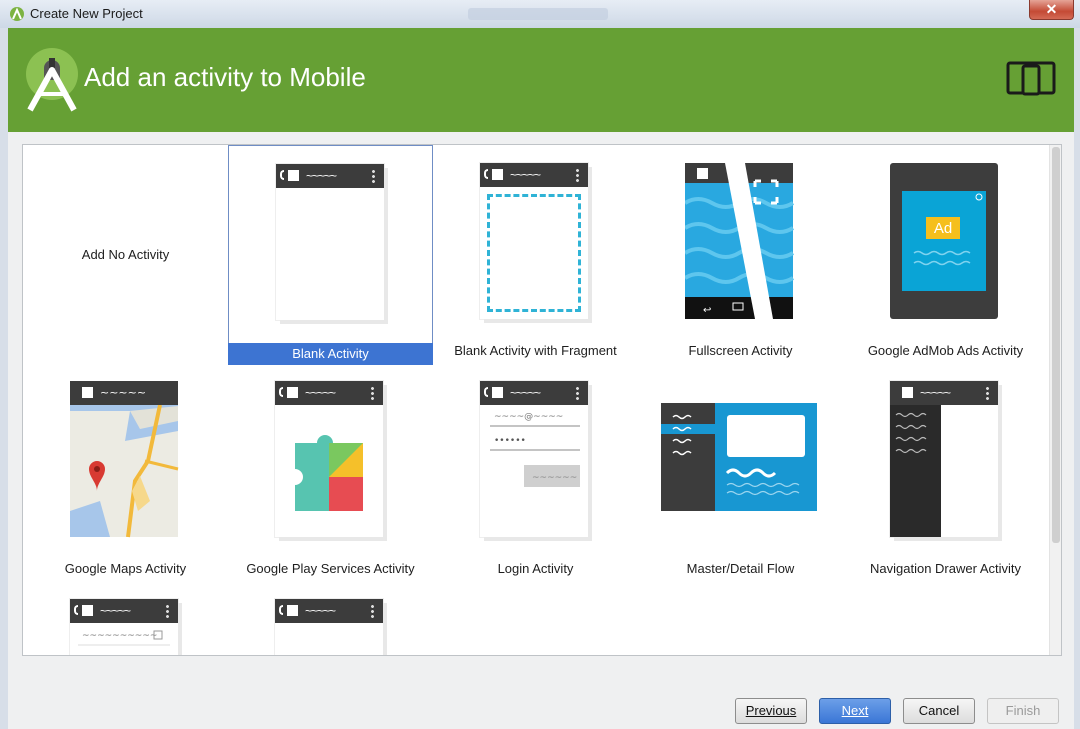  What do you see at coordinates (740, 241) in the screenshot?
I see `fullscreen-preview: ↩` at bounding box center [740, 241].